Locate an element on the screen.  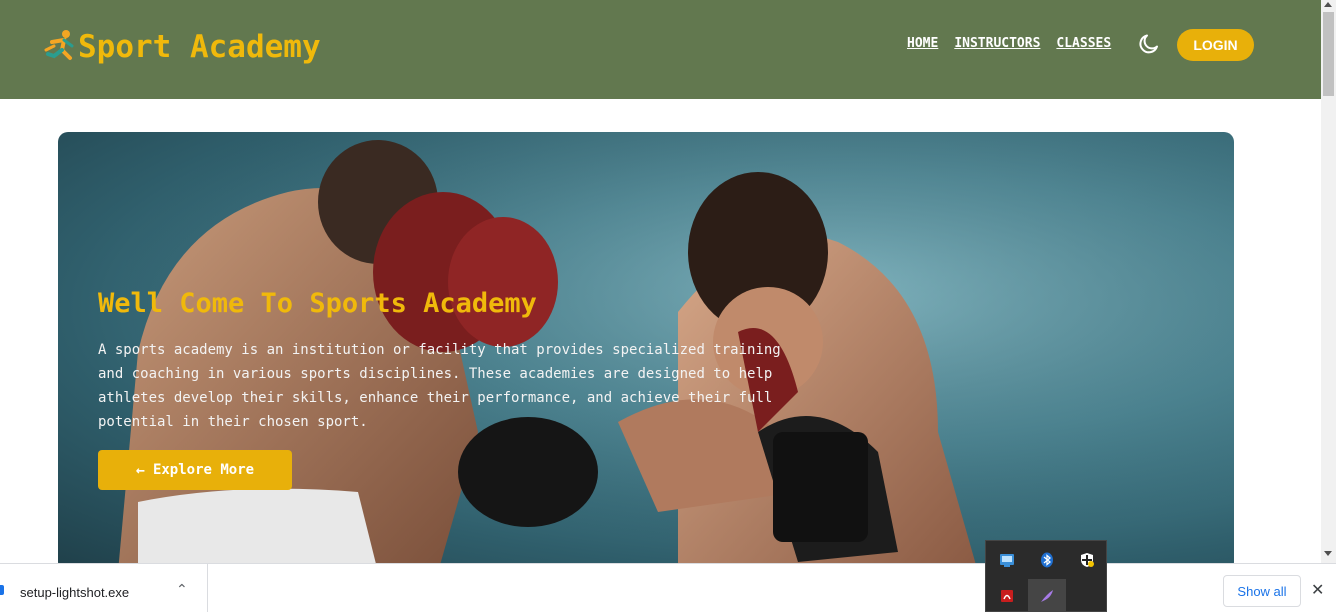
explore-more-button: ← Explore More is located at coordinates (195, 470).